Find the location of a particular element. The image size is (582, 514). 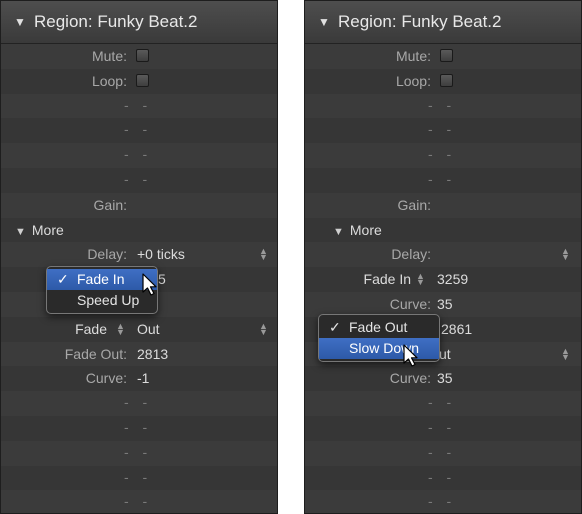

checkmark-icon: ✓ is located at coordinates (63, 279).